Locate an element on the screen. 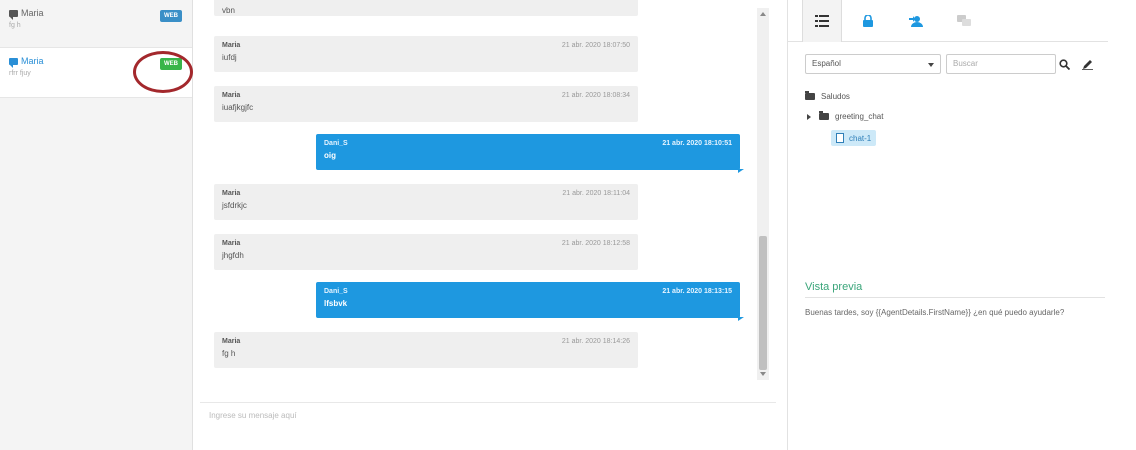 The width and height of the screenshot is (1136, 450). chat-history-icon is located at coordinates (964, 20).